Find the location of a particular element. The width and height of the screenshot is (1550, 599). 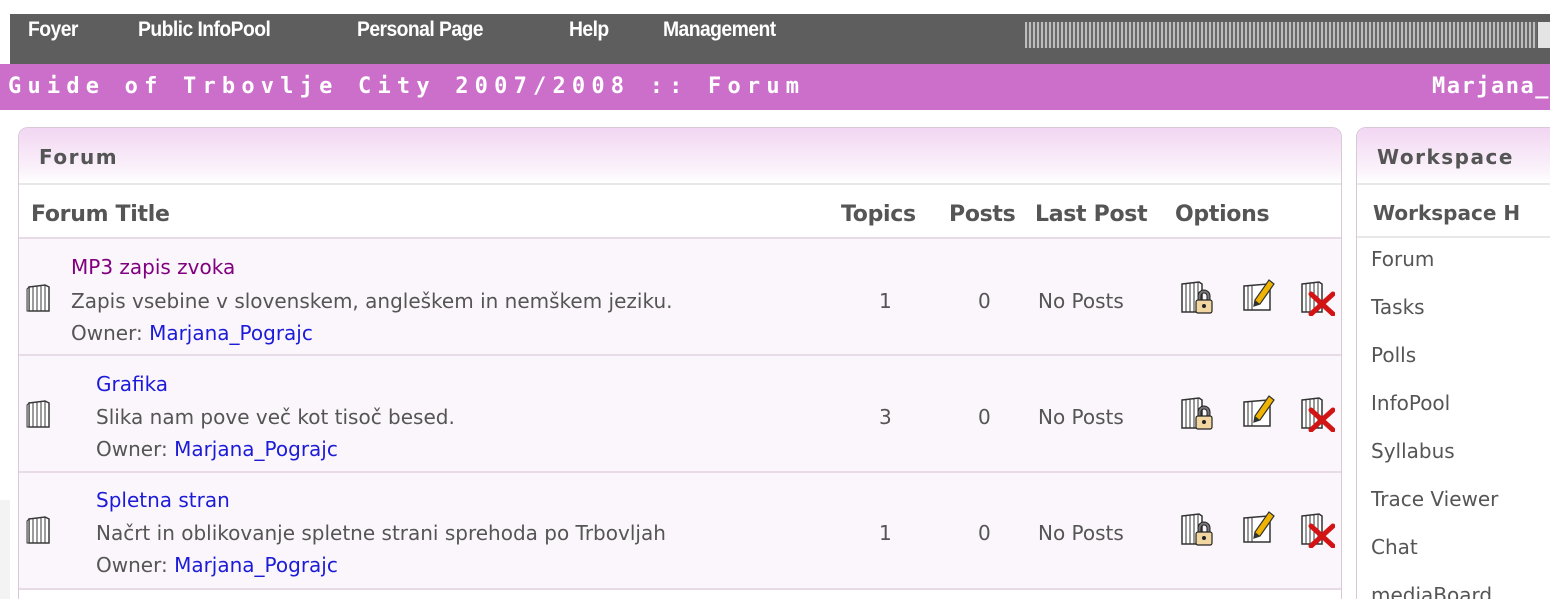

workspace-link-infopool: InfoPool is located at coordinates (1410, 403).